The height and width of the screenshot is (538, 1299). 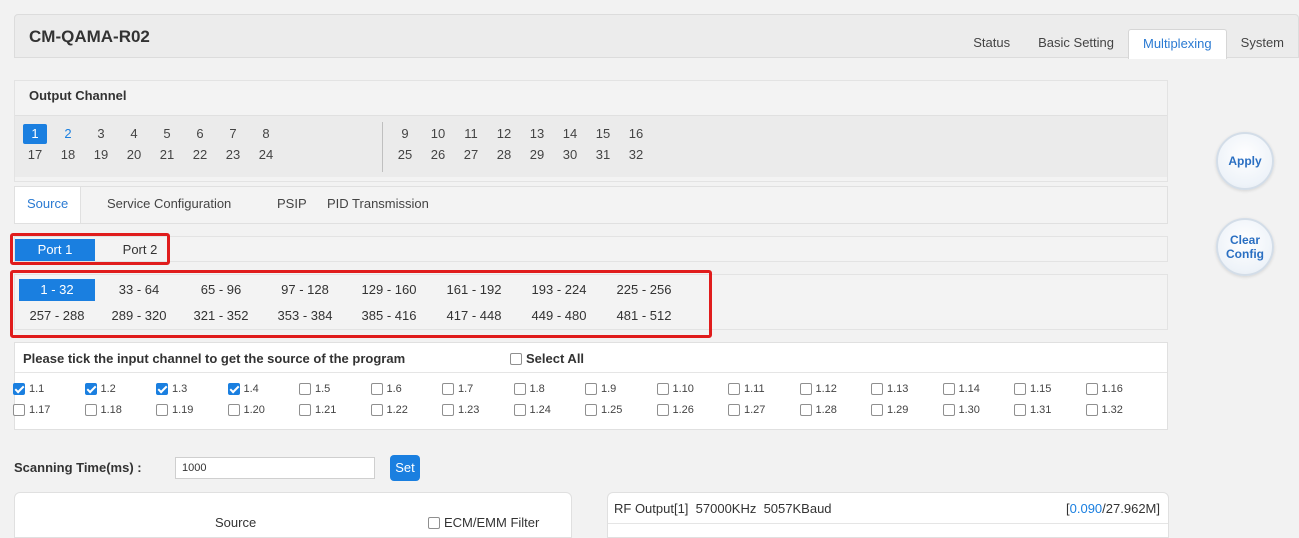 I want to click on input-channel-1.3: 1.3, so click(x=171, y=389).